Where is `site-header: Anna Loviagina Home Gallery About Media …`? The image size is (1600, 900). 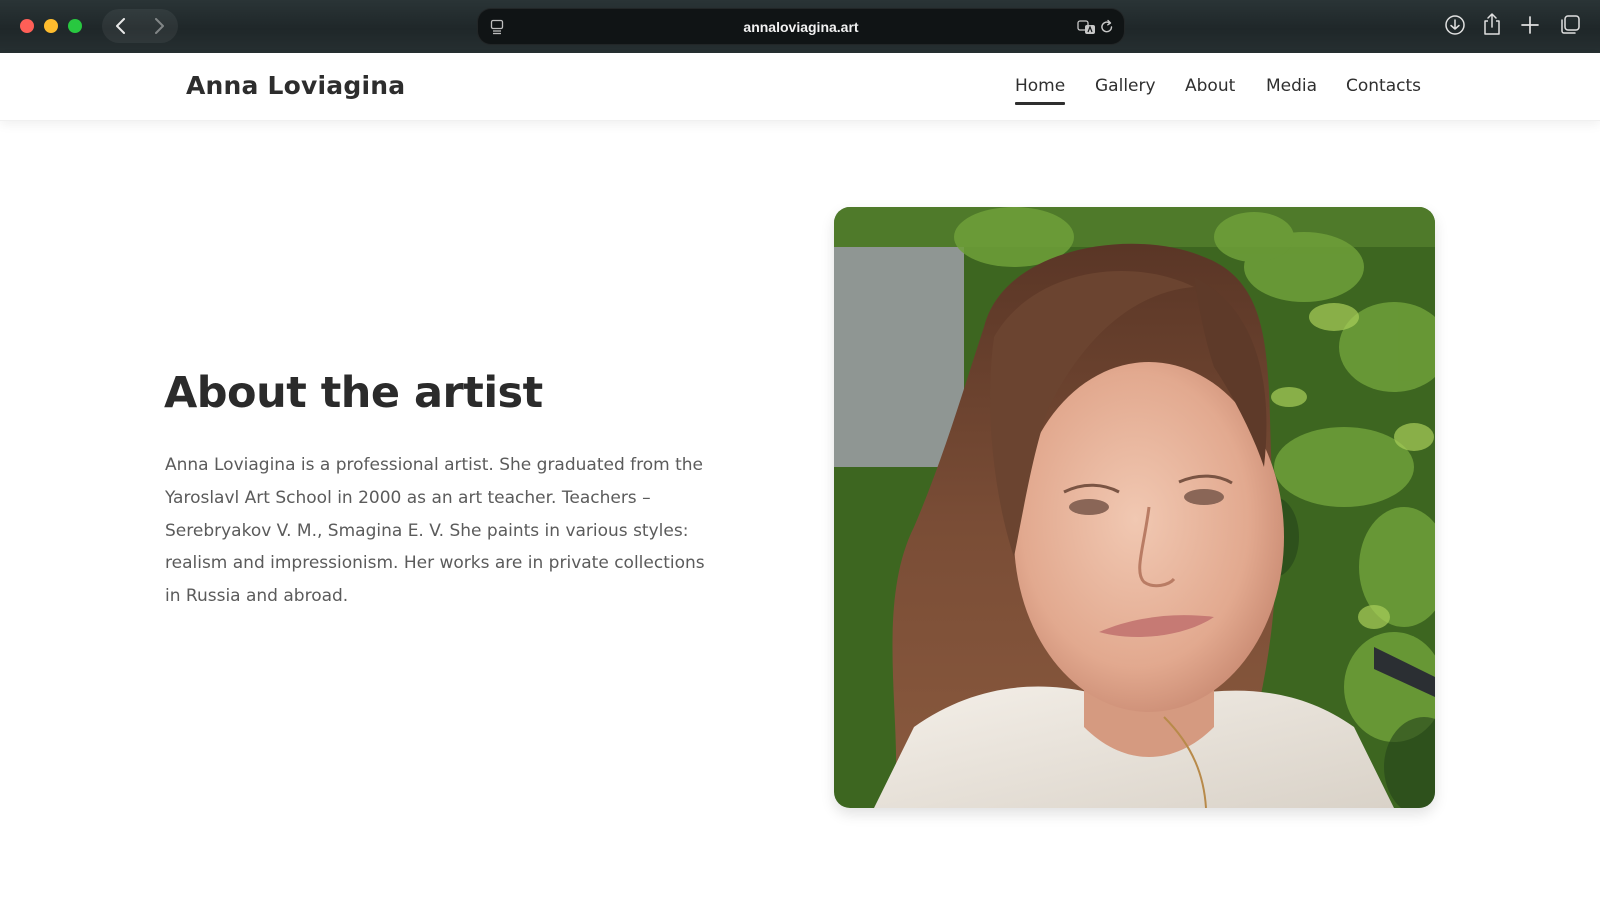 site-header: Anna Loviagina Home Gallery About Media … is located at coordinates (800, 87).